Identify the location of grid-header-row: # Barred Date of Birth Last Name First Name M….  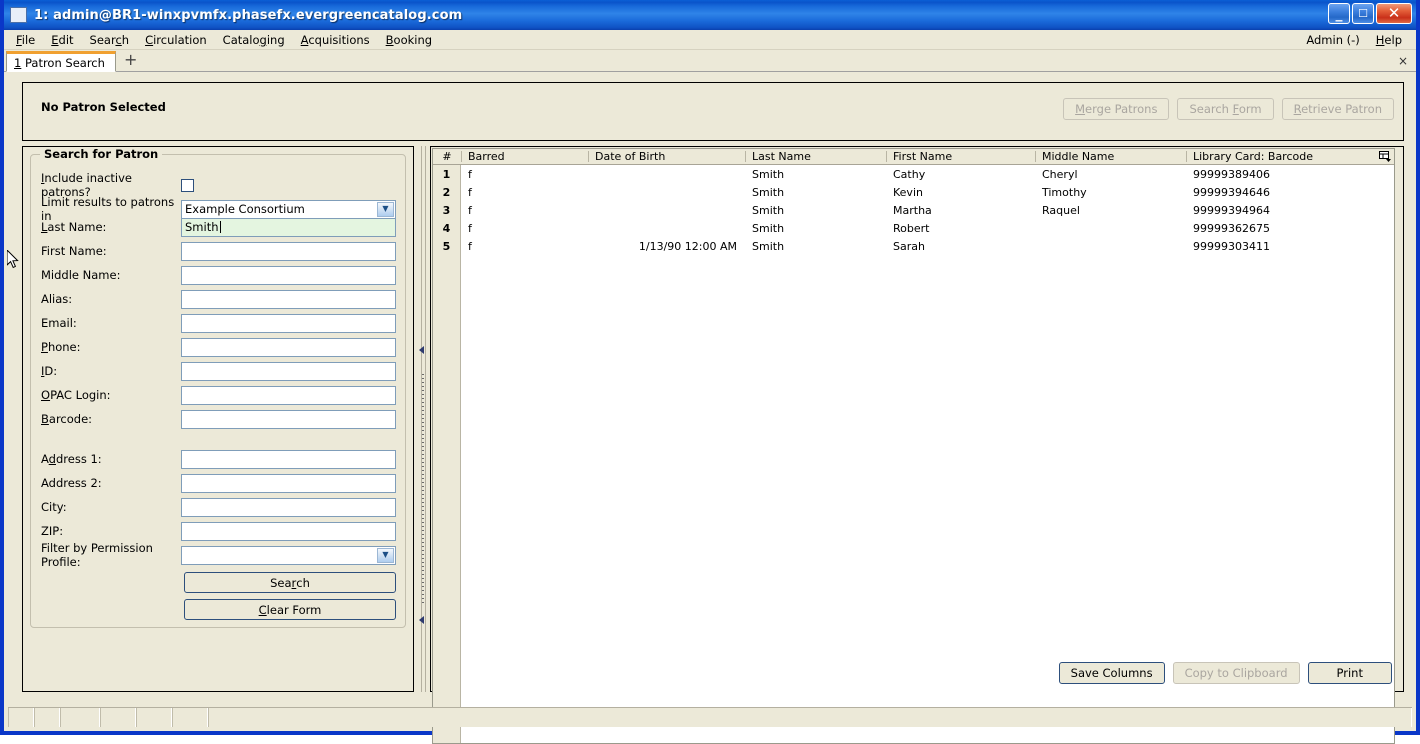
(913, 157).